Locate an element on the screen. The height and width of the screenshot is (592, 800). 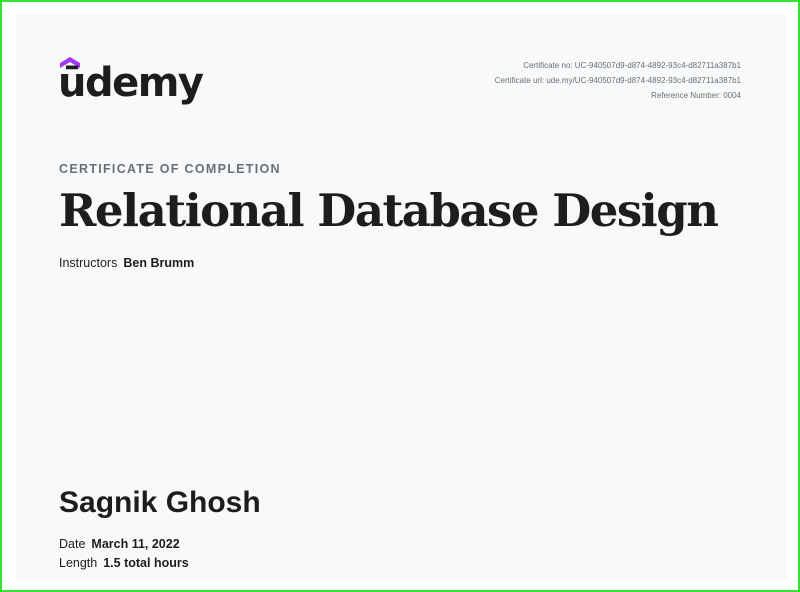
reference-number: Reference Number: 0004 is located at coordinates (696, 95).